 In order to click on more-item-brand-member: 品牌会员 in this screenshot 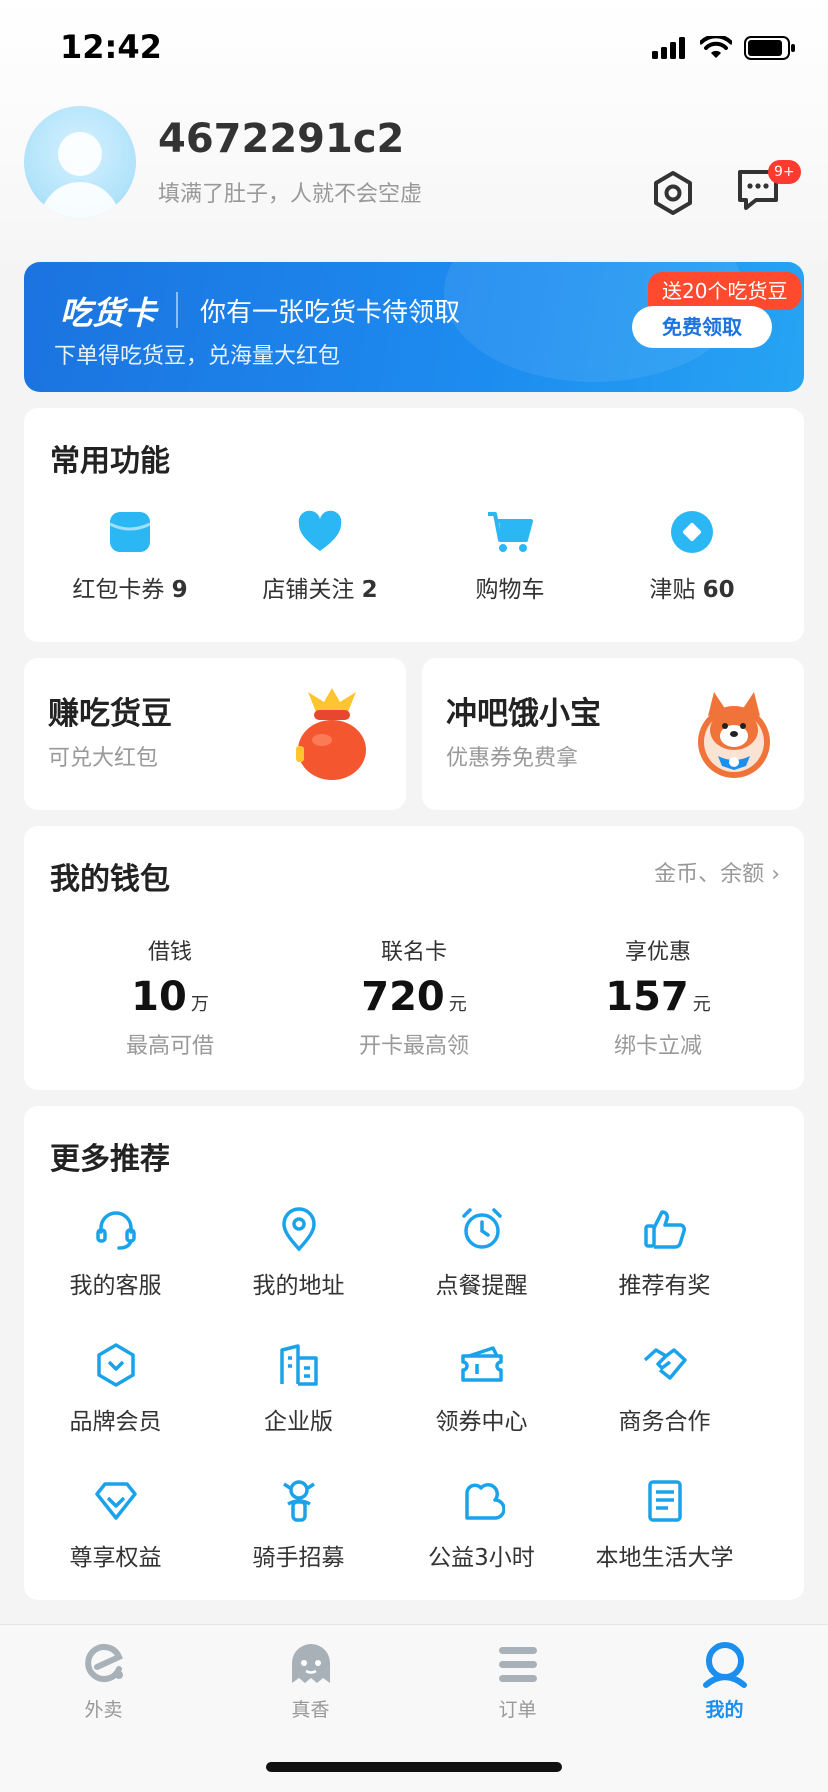, I will do `click(115, 1389)`.